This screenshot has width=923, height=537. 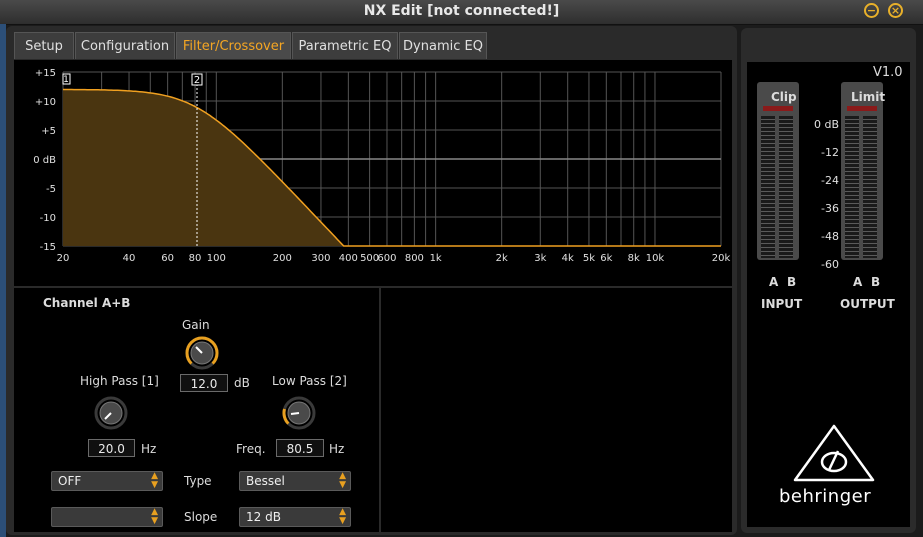 I want to click on output-b-label: B, so click(x=876, y=282).